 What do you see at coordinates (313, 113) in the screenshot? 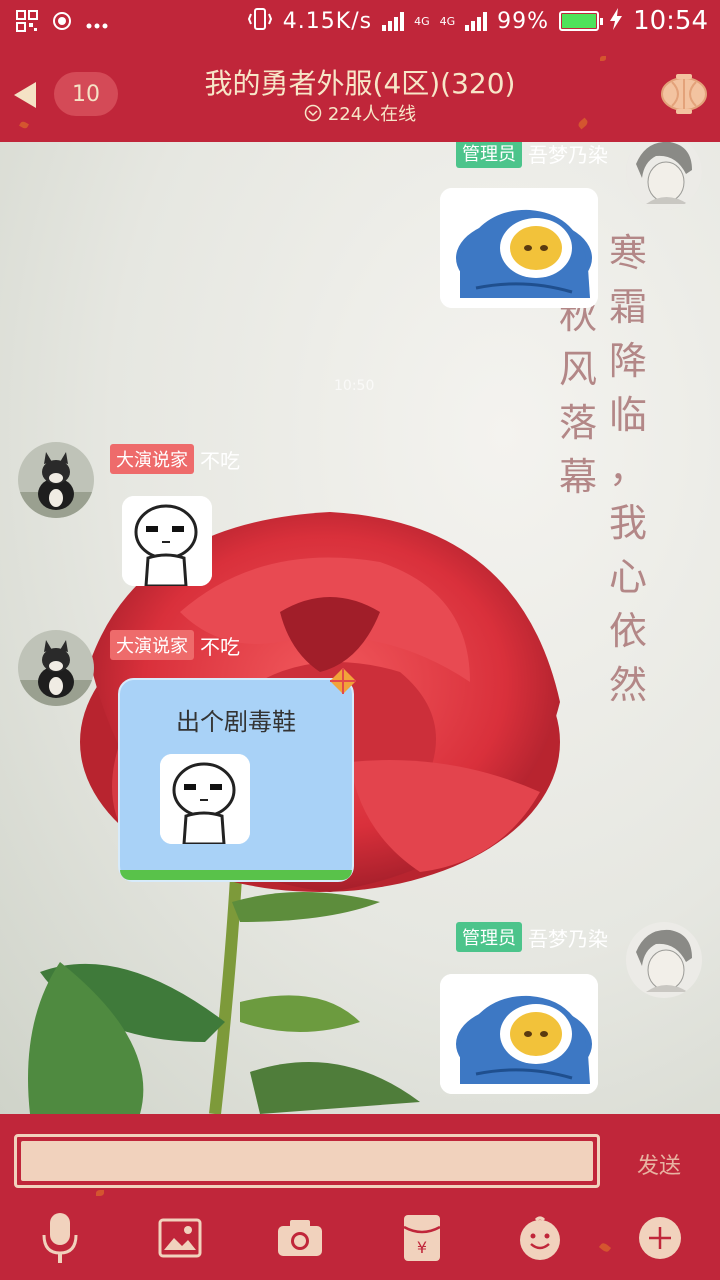
I see `chevron-down-icon` at bounding box center [313, 113].